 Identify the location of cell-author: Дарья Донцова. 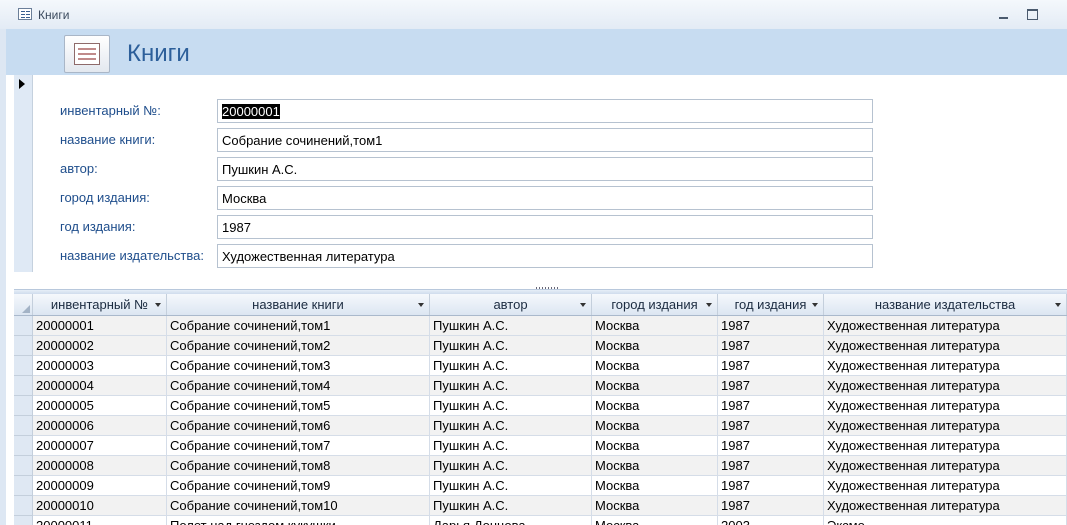
(511, 520).